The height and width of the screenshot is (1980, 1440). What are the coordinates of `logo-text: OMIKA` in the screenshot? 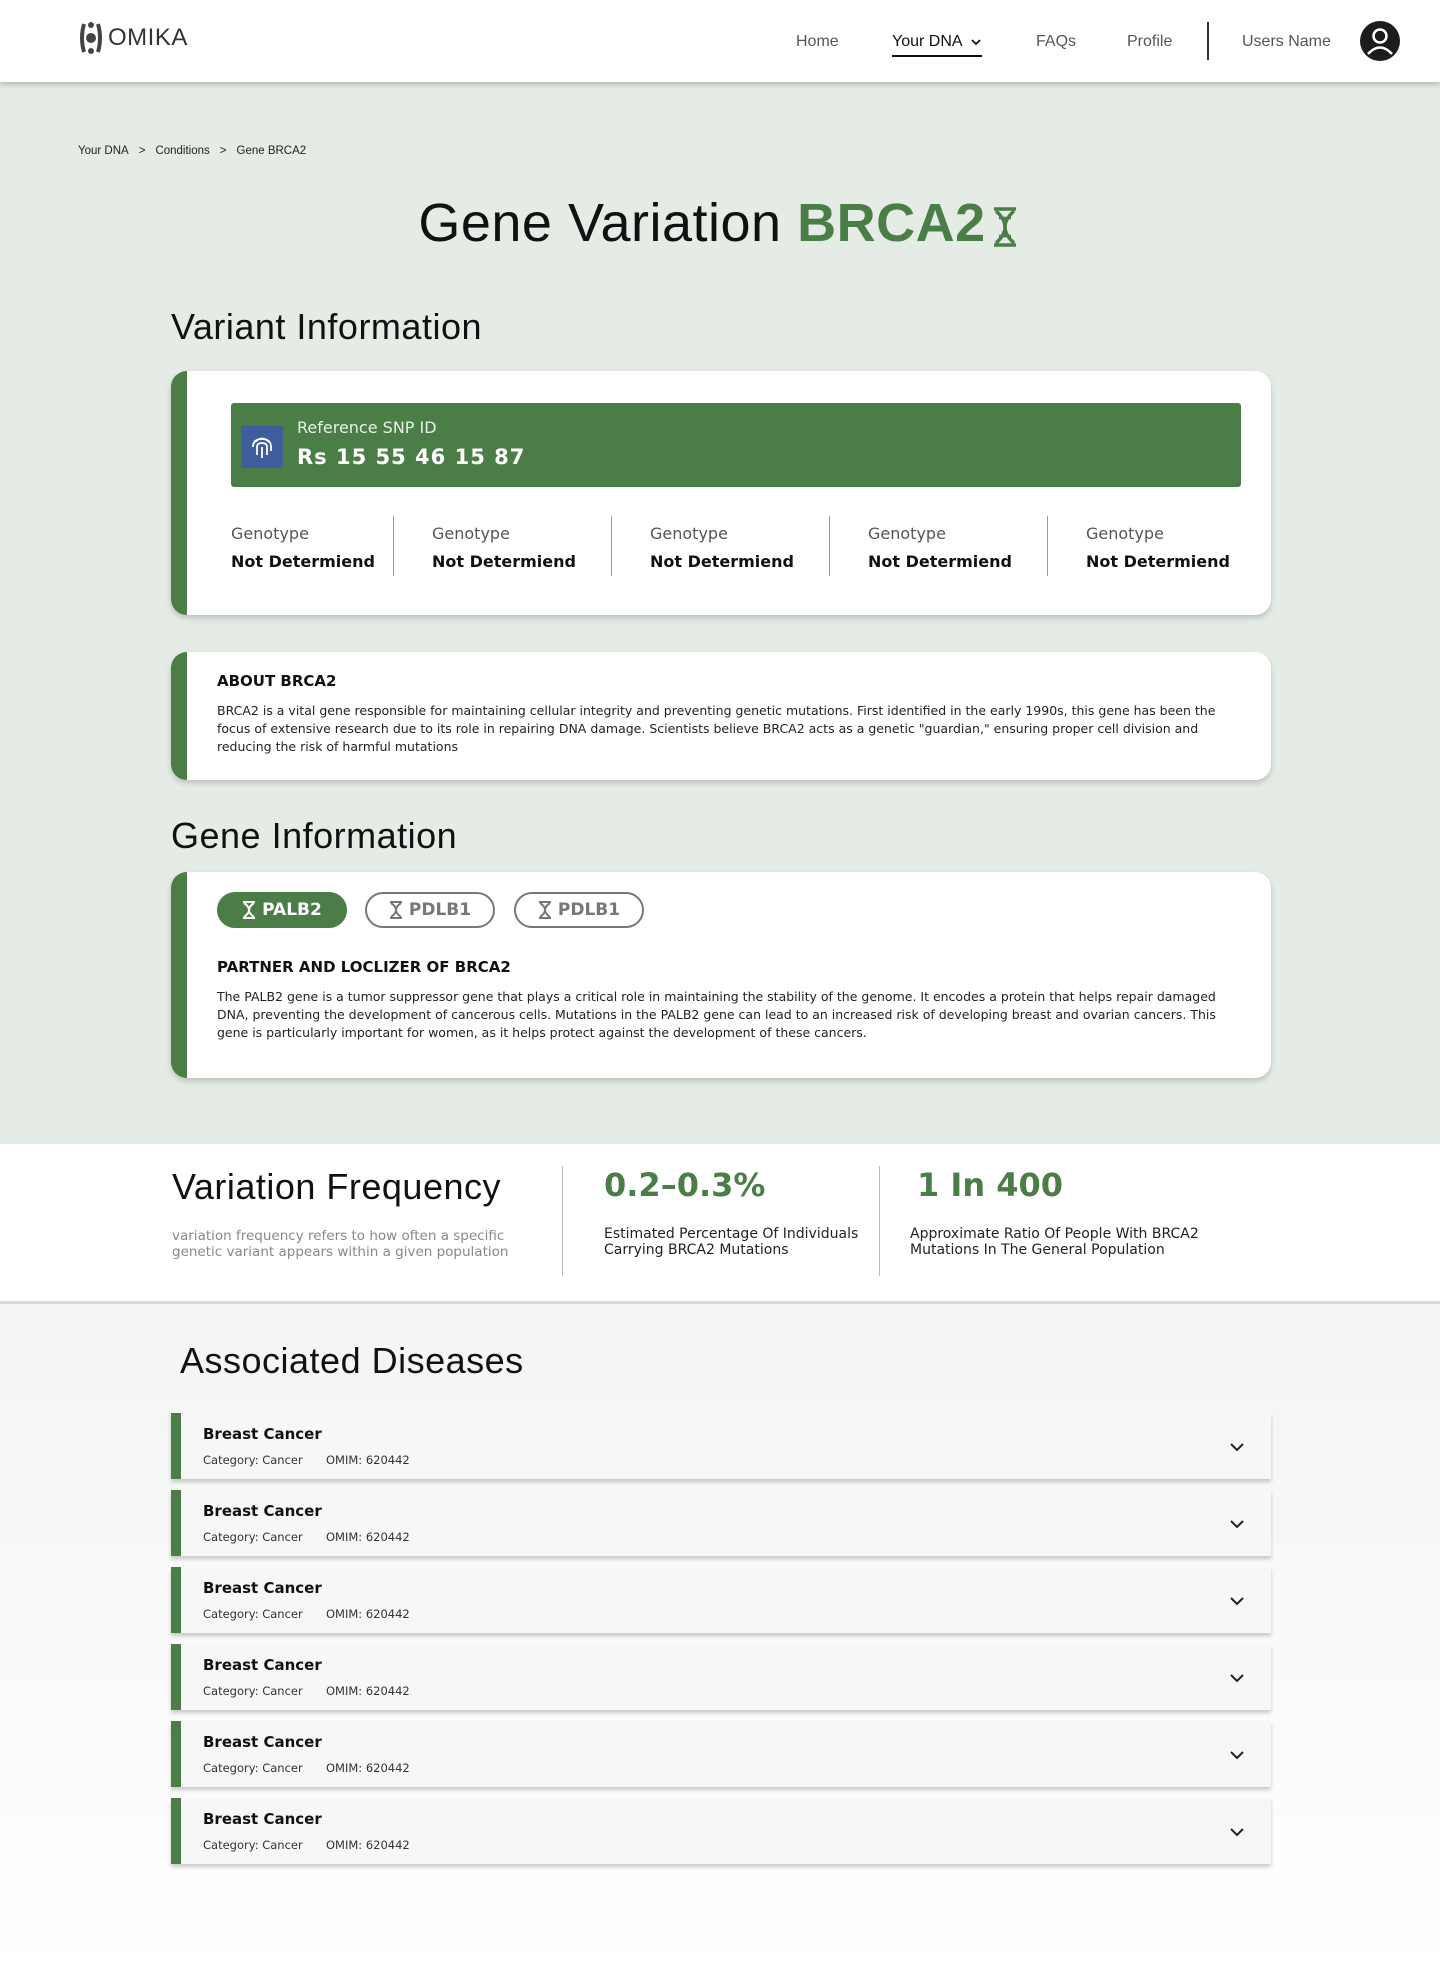 It's located at (148, 37).